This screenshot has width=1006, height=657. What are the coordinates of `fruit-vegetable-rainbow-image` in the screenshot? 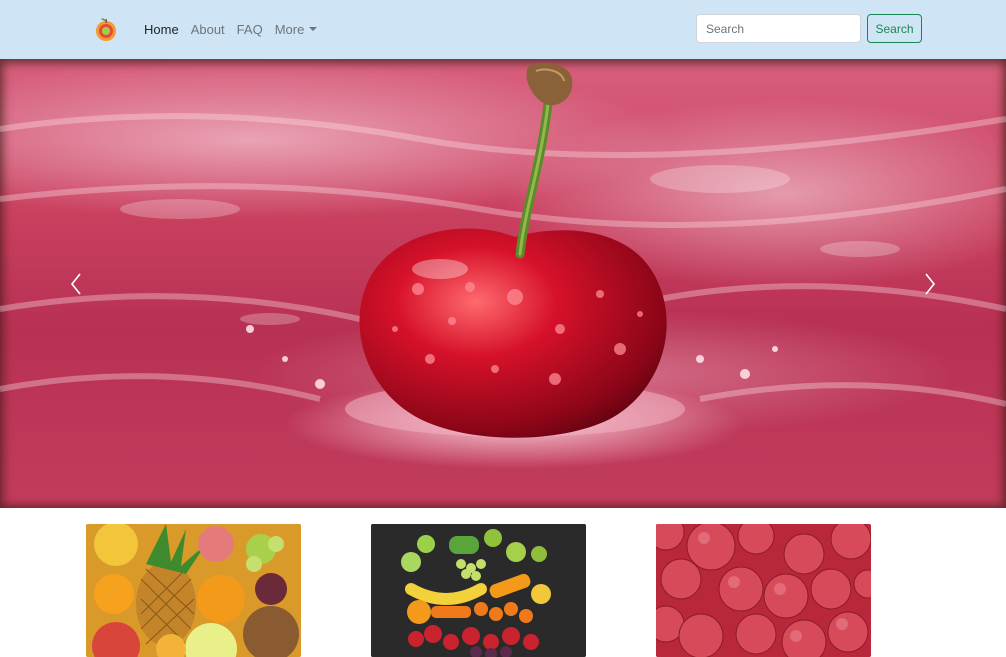 It's located at (478, 590).